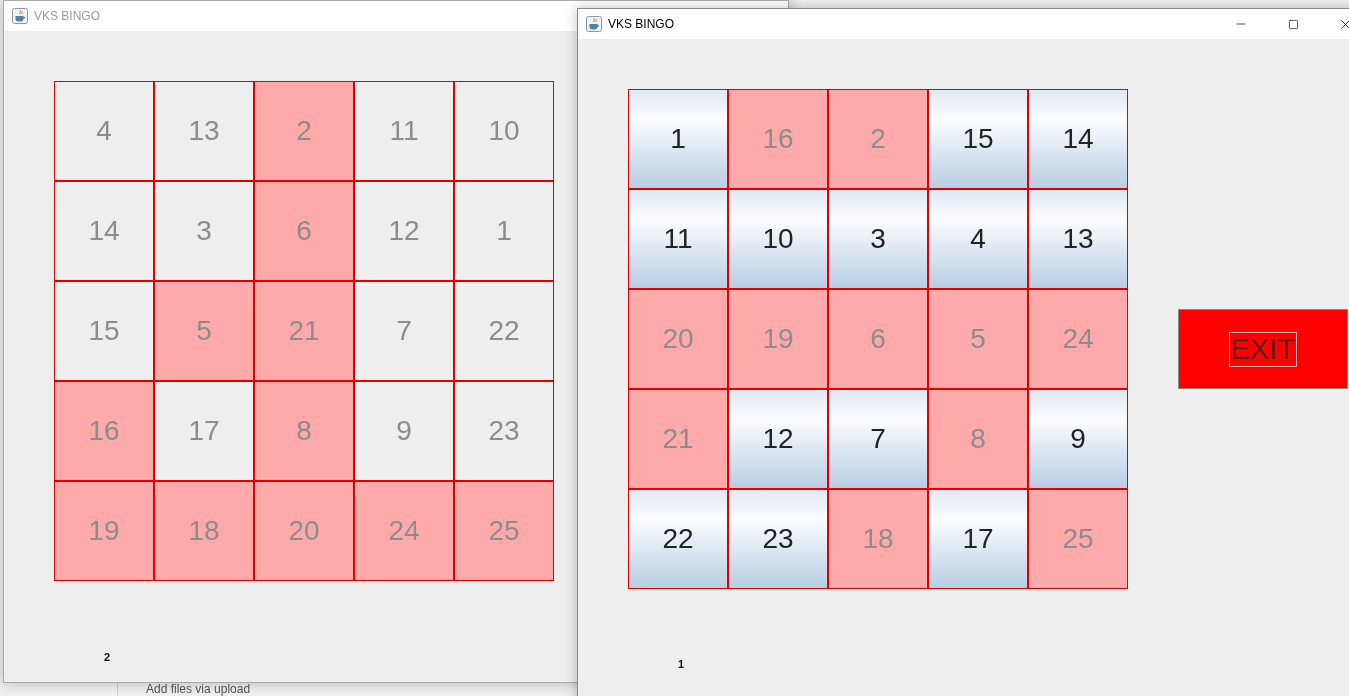 The width and height of the screenshot is (1349, 696). Describe the element at coordinates (198, 689) in the screenshot. I see `upload-text: Add files via upload` at that location.